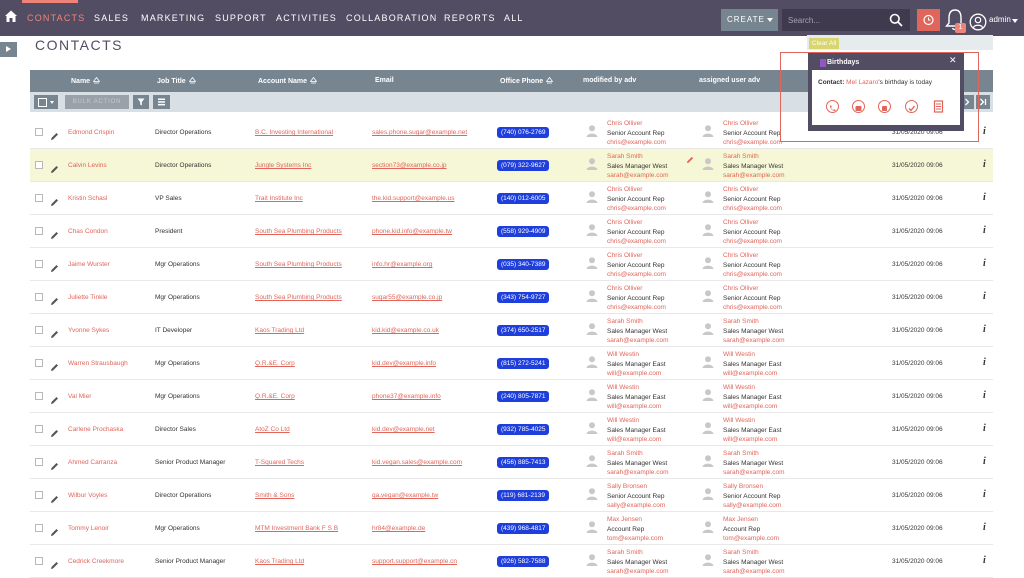 The width and height of the screenshot is (1024, 578). Describe the element at coordinates (91, 132) in the screenshot. I see `contact-name-link: Edmond Crispin` at that location.